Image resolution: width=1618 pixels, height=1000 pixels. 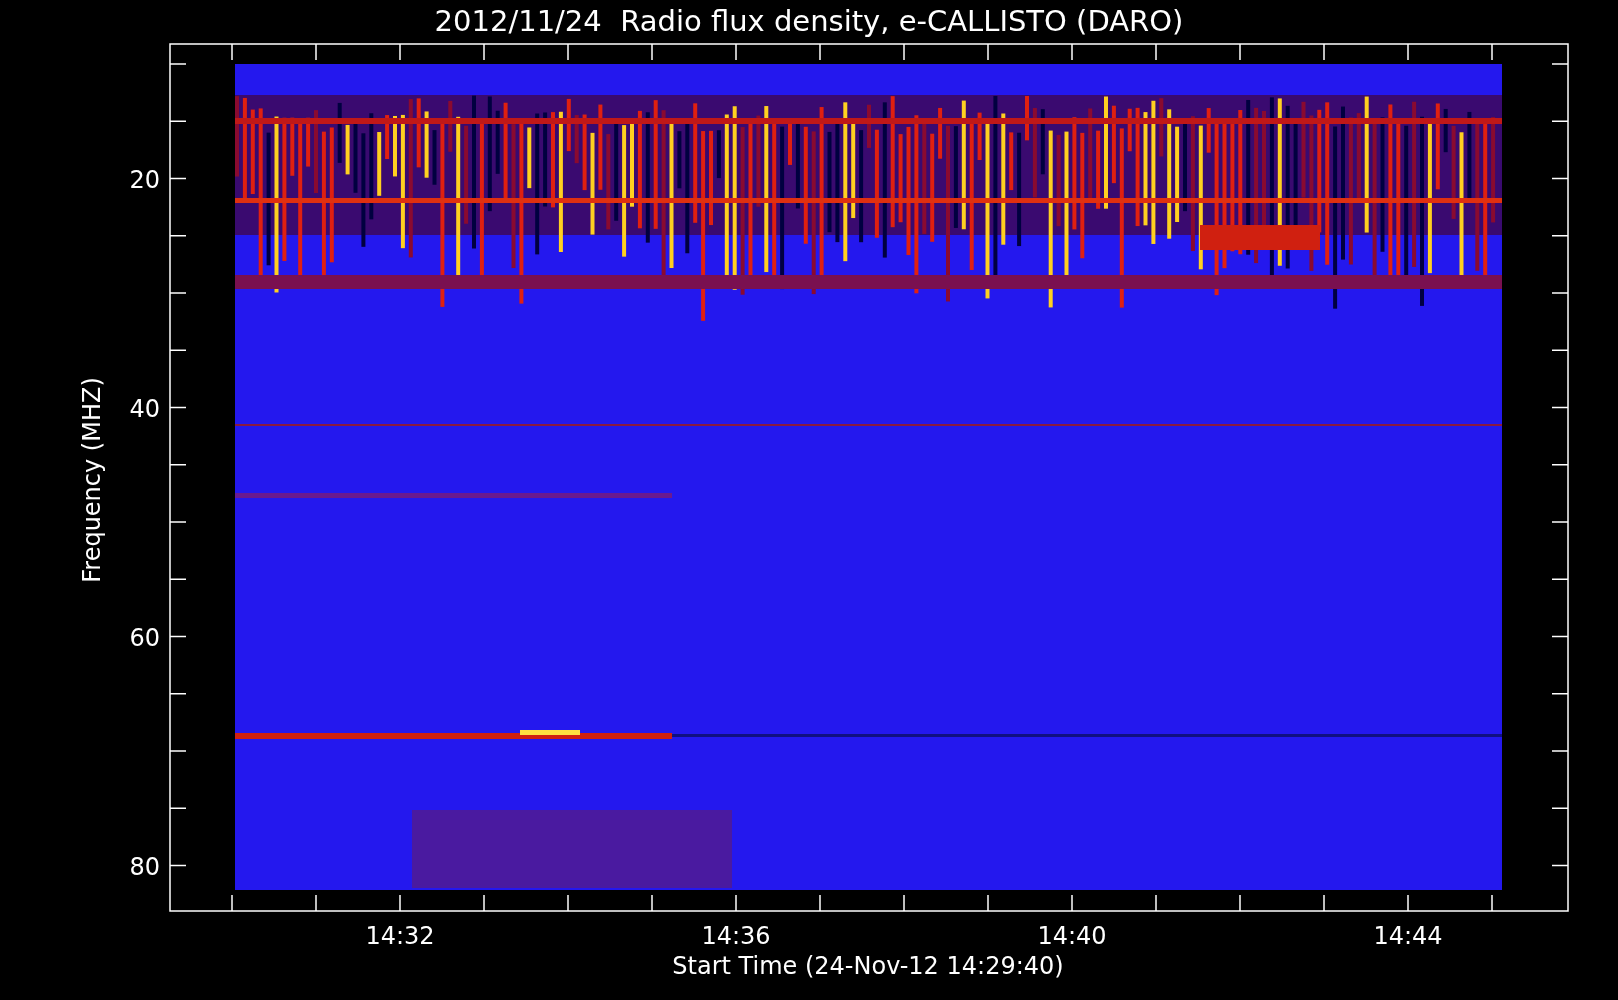 What do you see at coordinates (400, 936) in the screenshot?
I see `tick-label: 14:32` at bounding box center [400, 936].